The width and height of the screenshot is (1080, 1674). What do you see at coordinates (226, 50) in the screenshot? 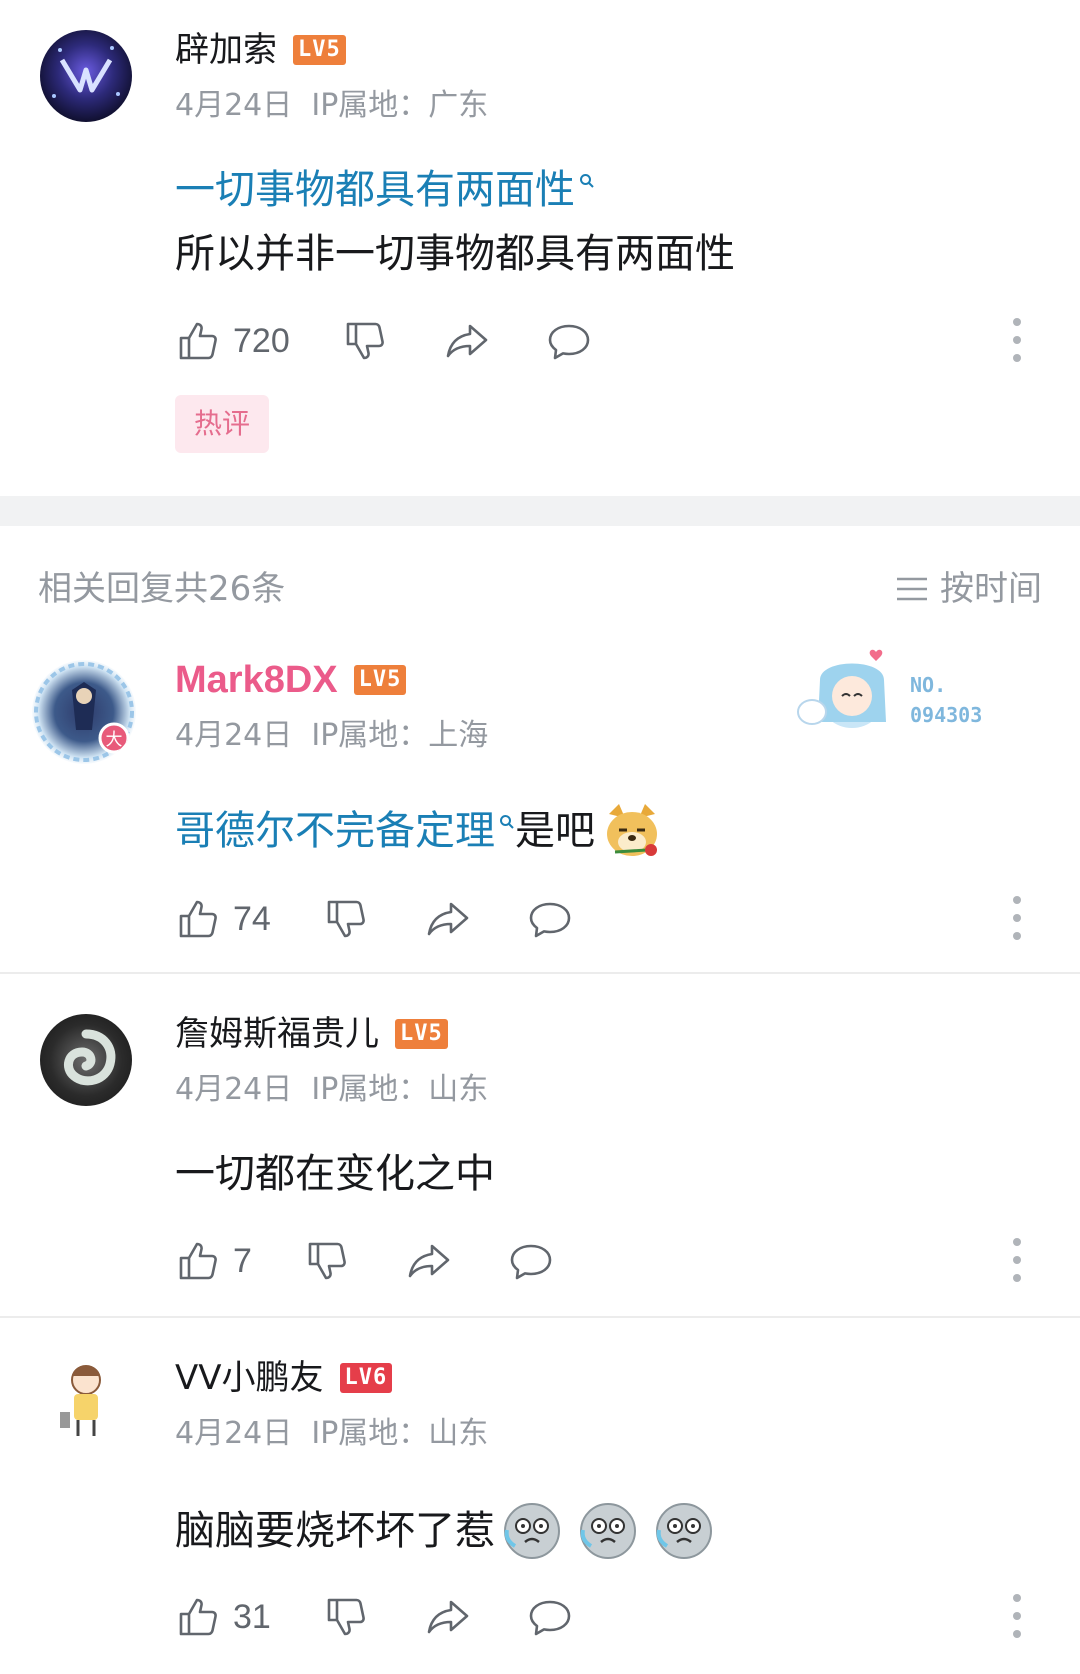
I see `username: 辟加索` at bounding box center [226, 50].